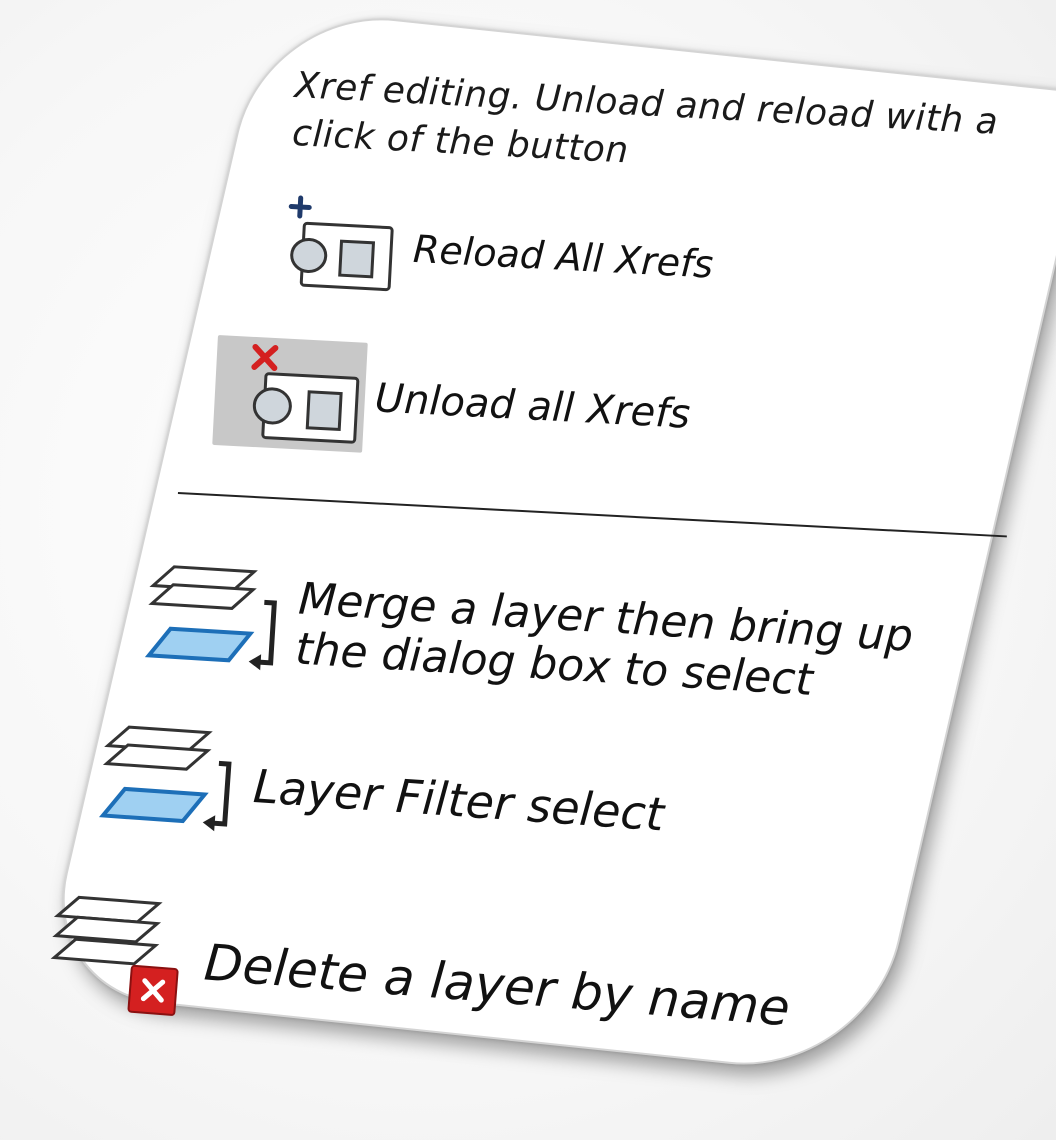  What do you see at coordinates (592, 515) in the screenshot?
I see `section-divider` at bounding box center [592, 515].